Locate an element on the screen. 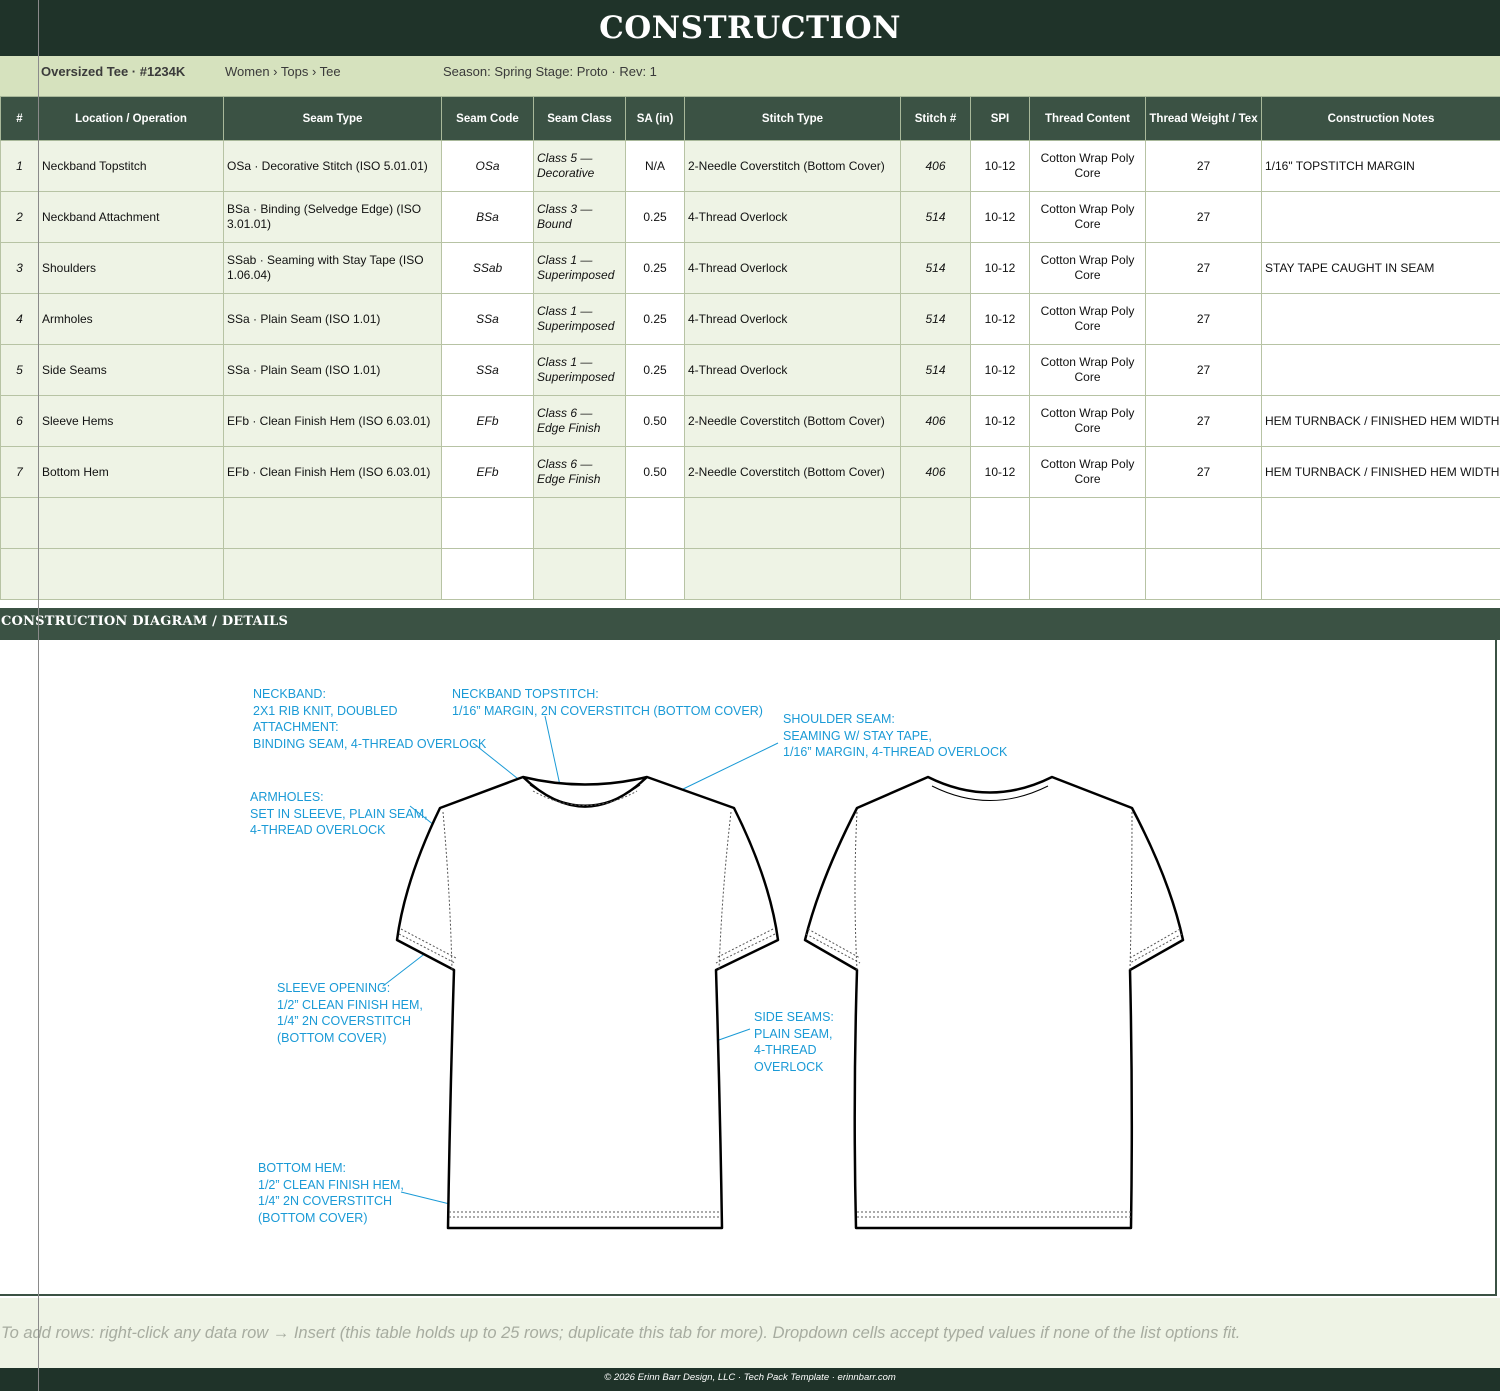  cell-notes: 1/16" TOPSTITCH MARGIN is located at coordinates (1380, 166).